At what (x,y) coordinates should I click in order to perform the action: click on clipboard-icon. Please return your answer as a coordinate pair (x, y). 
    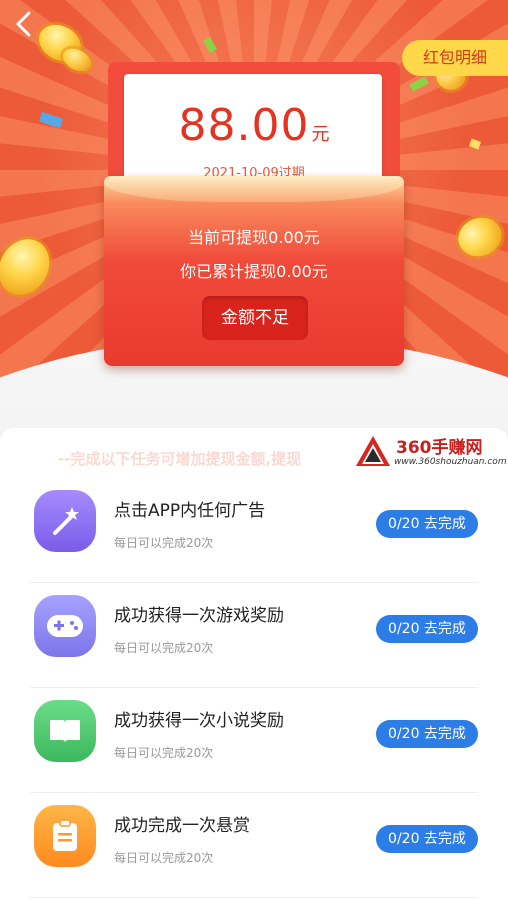
    Looking at the image, I should click on (65, 836).